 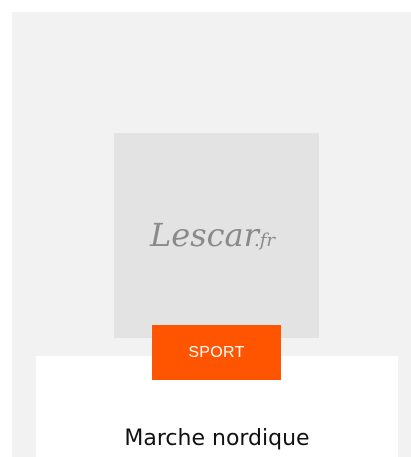 I want to click on category-badge: SPORT, so click(x=216, y=352).